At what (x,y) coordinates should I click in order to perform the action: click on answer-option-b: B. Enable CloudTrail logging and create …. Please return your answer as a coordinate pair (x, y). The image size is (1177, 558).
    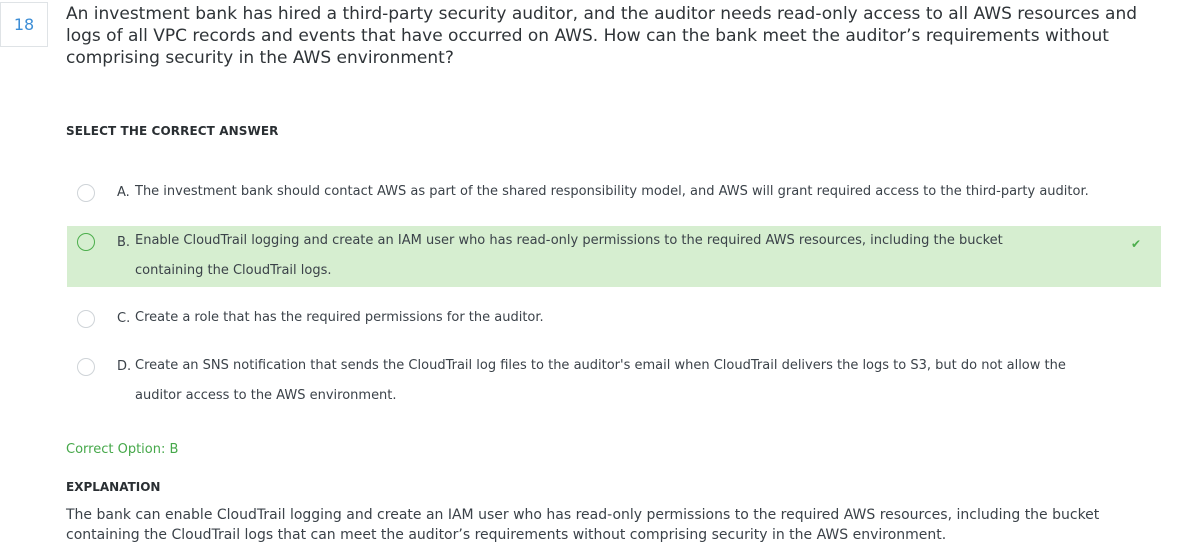
    Looking at the image, I should click on (614, 256).